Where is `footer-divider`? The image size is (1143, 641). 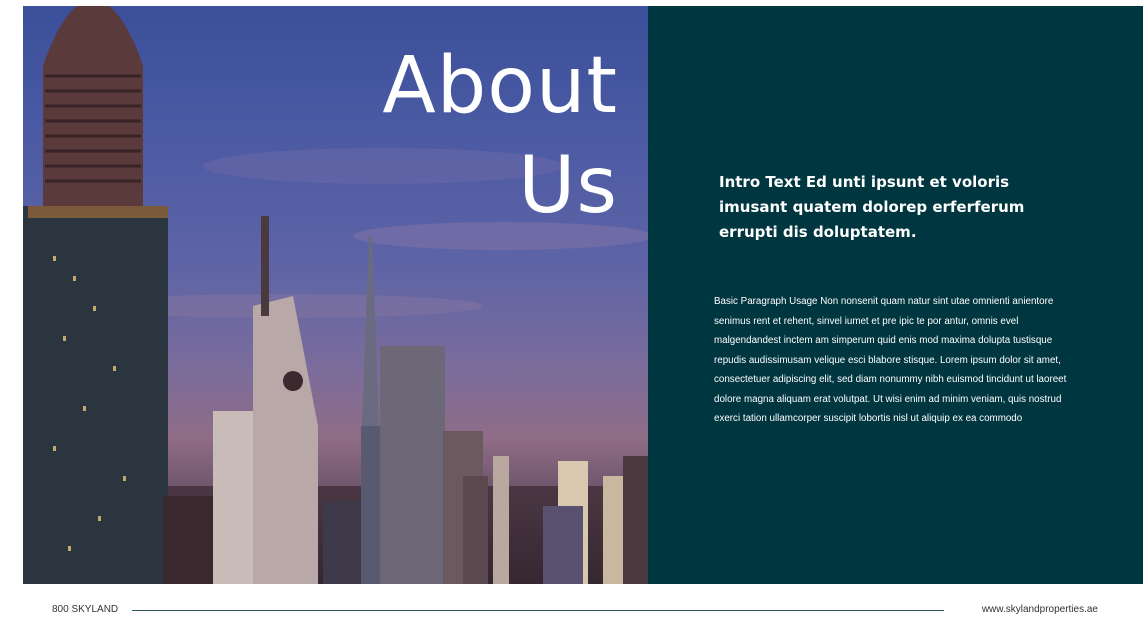
footer-divider is located at coordinates (538, 610).